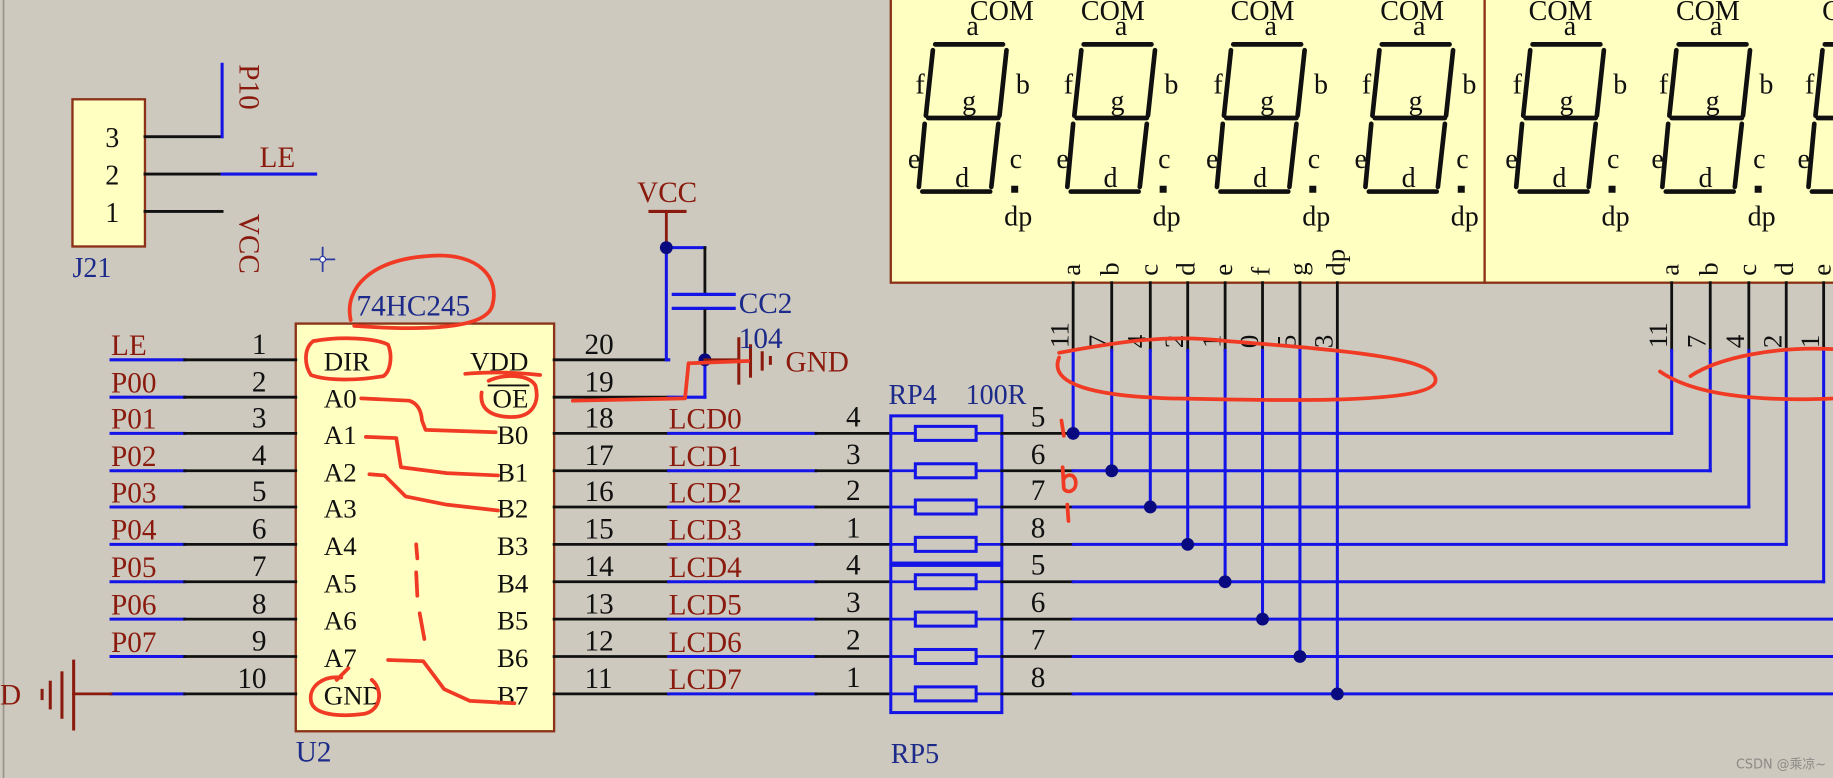 This screenshot has height=778, width=1833. I want to click on connector-pin-number: 2, so click(112, 176).